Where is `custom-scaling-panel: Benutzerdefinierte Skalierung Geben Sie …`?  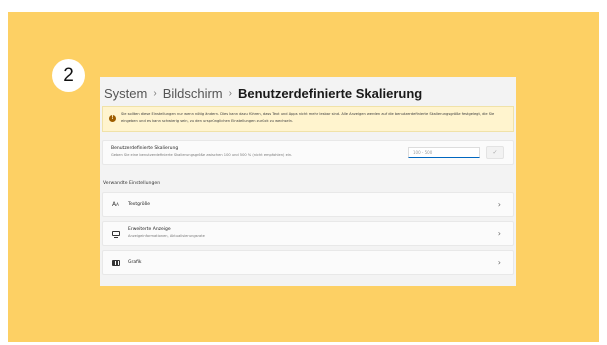 custom-scaling-panel: Benutzerdefinierte Skalierung Geben Sie … is located at coordinates (308, 152).